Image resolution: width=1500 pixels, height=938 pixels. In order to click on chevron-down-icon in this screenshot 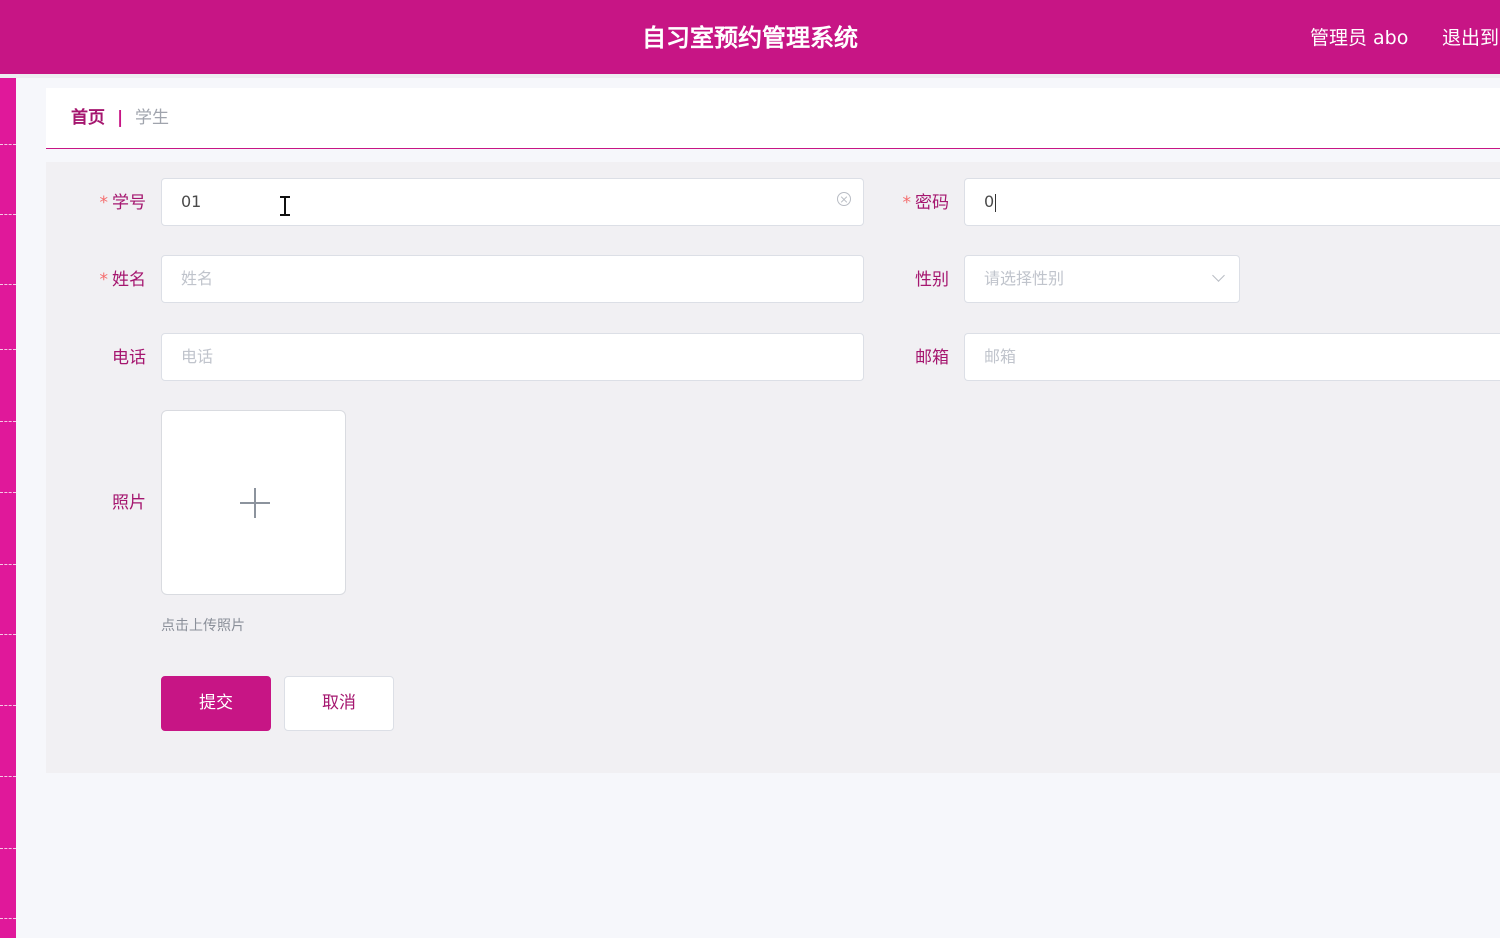, I will do `click(1218, 275)`.